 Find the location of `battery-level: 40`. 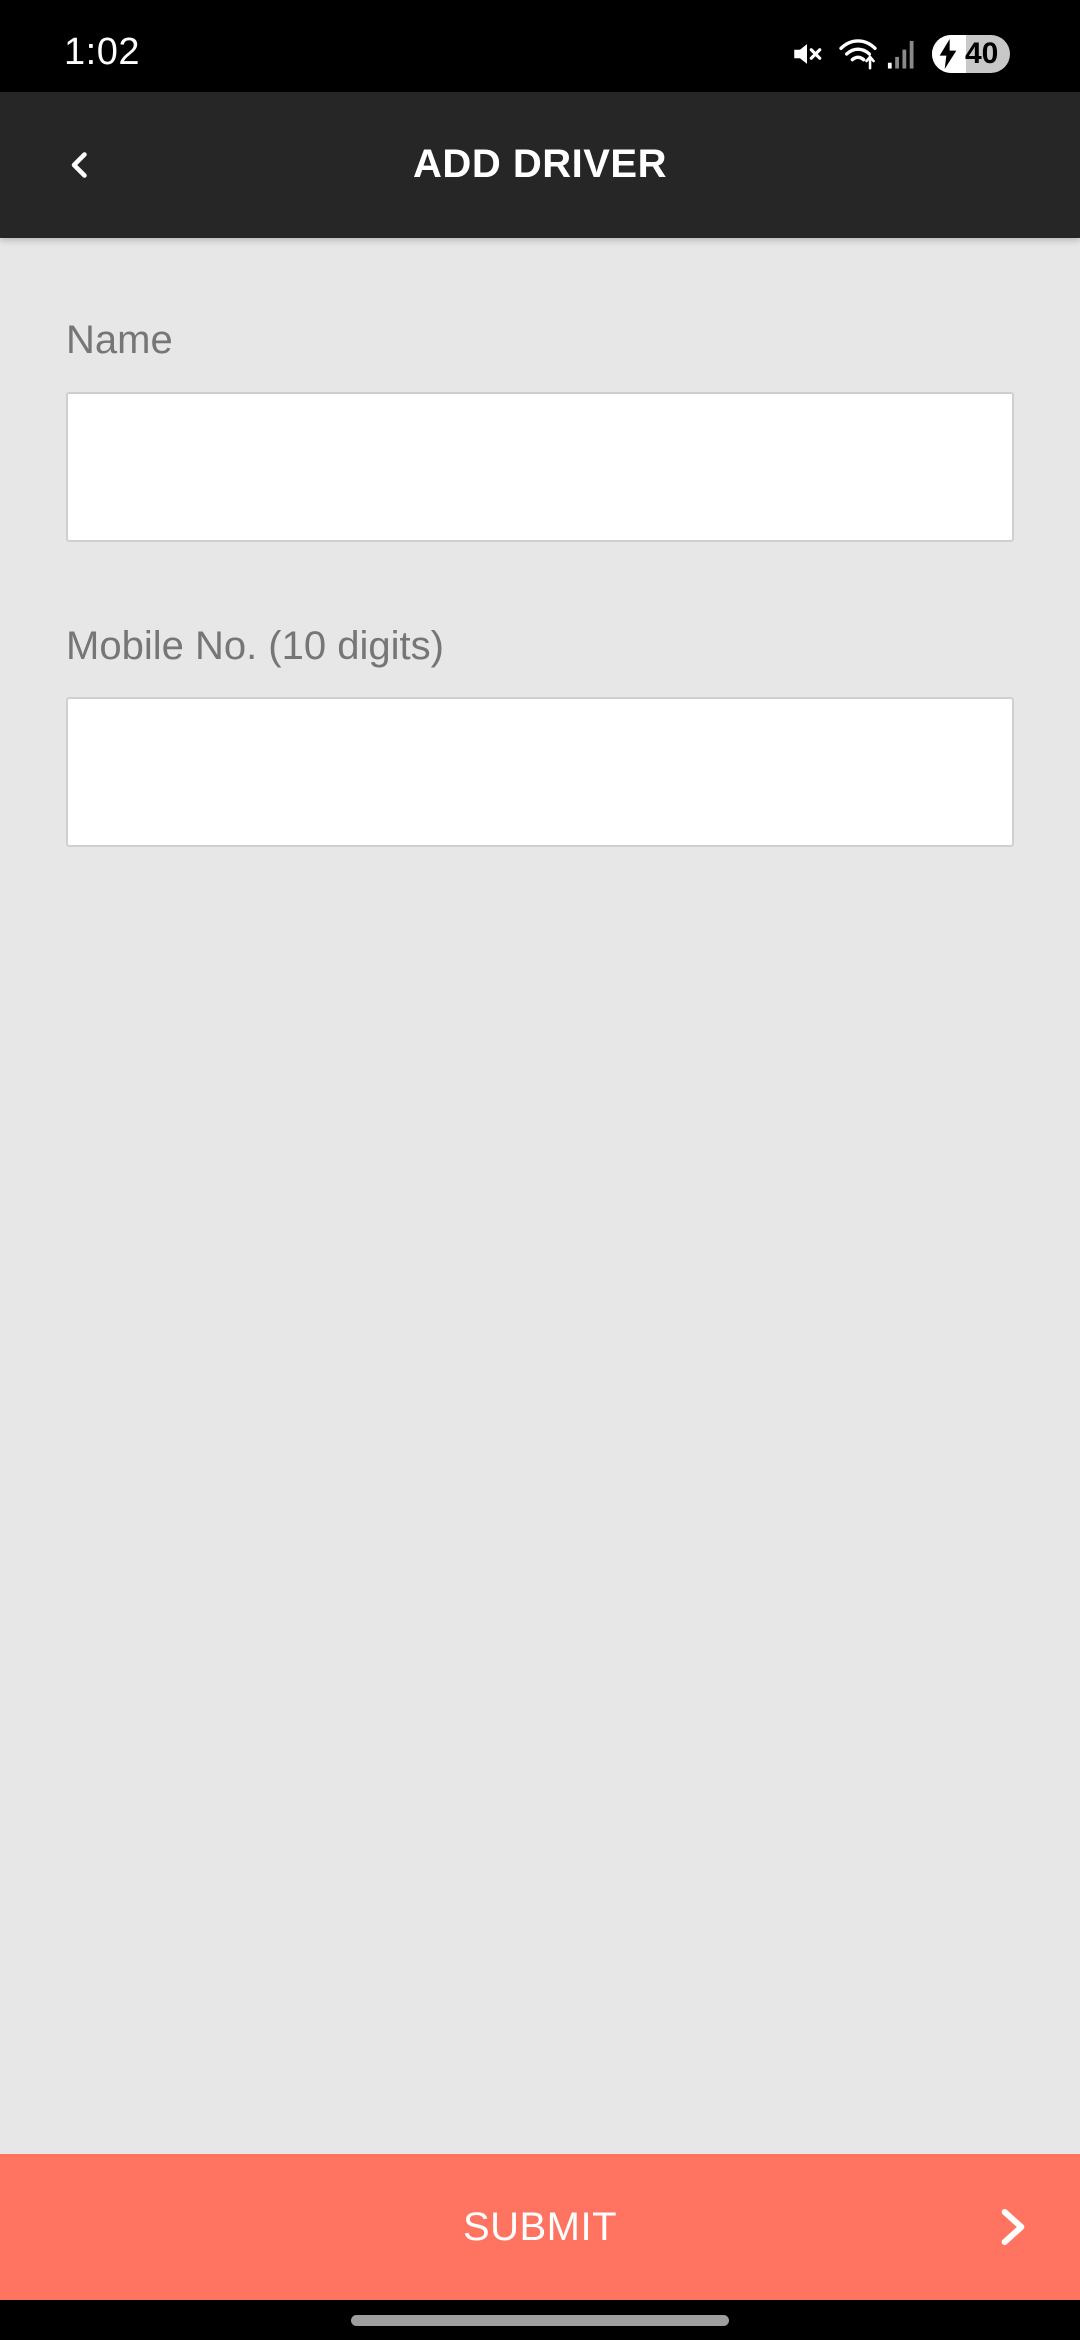

battery-level: 40 is located at coordinates (982, 53).